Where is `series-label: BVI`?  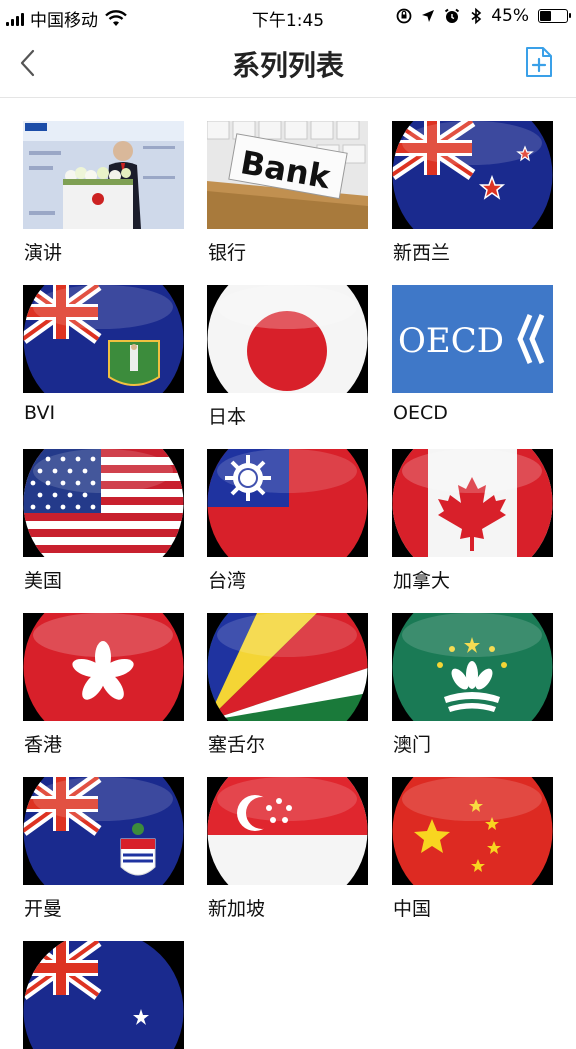
series-label: BVI is located at coordinates (40, 413).